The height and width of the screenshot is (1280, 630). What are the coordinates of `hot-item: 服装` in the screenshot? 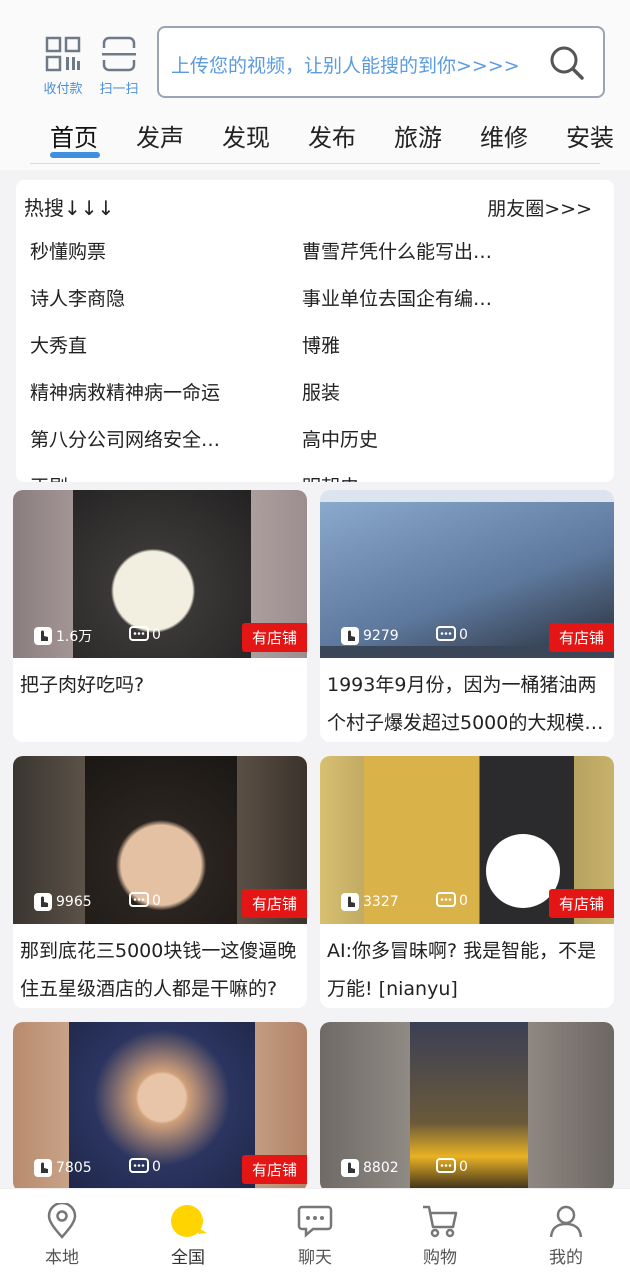 It's located at (437, 391).